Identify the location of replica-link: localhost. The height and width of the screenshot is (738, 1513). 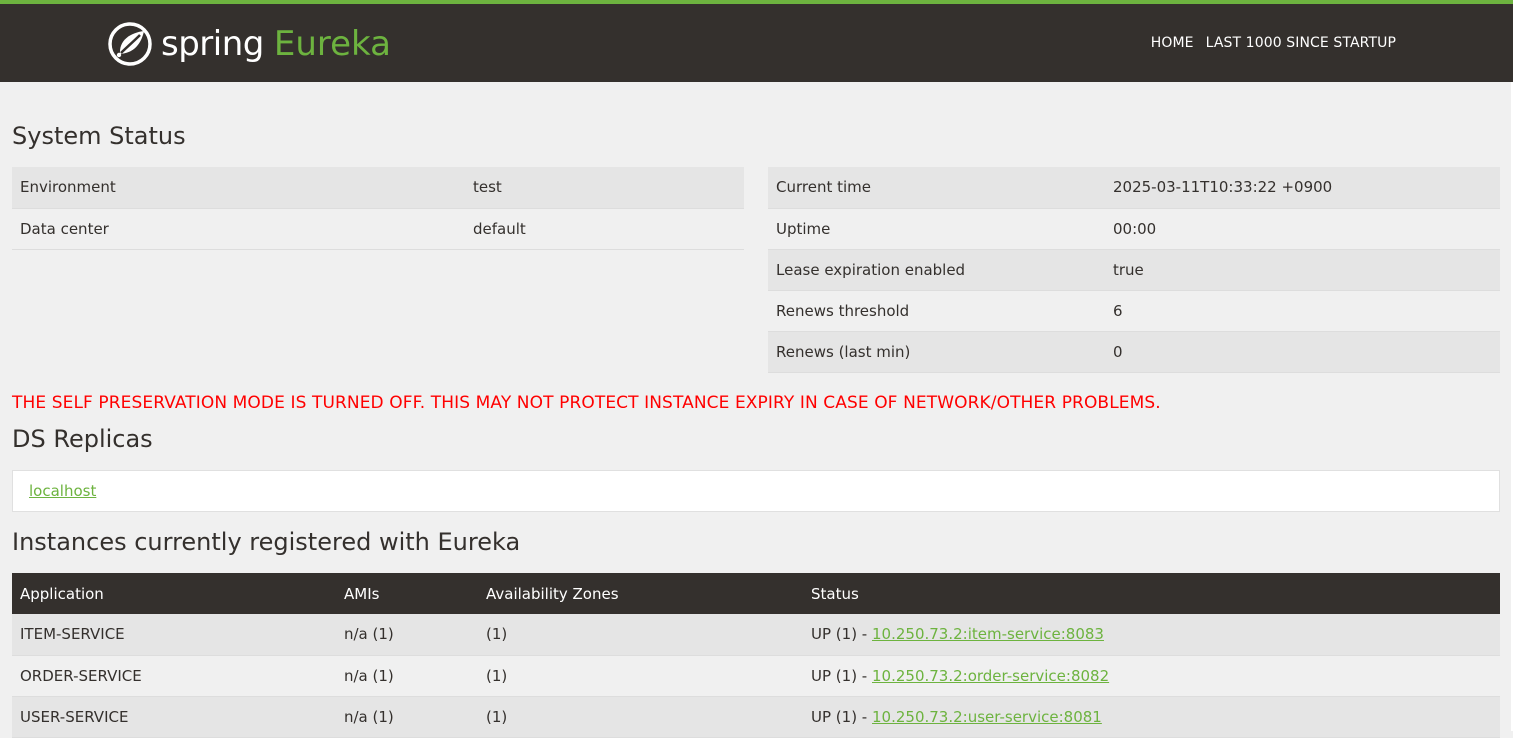
(62, 491).